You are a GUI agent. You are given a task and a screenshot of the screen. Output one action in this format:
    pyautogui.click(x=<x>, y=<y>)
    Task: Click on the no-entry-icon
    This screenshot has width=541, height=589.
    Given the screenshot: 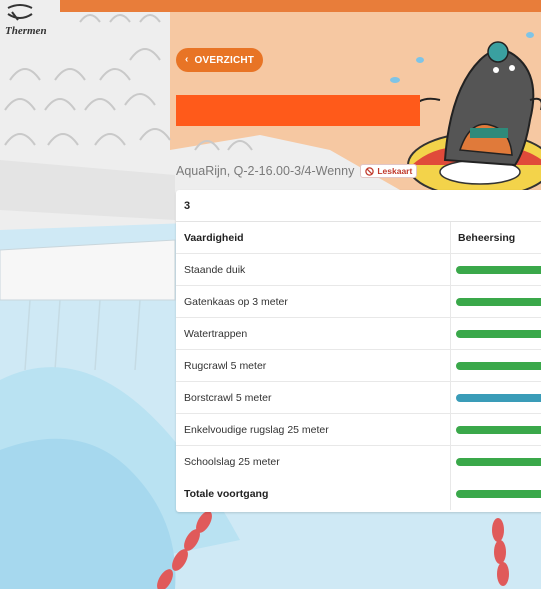 What is the action you would take?
    pyautogui.click(x=370, y=171)
    